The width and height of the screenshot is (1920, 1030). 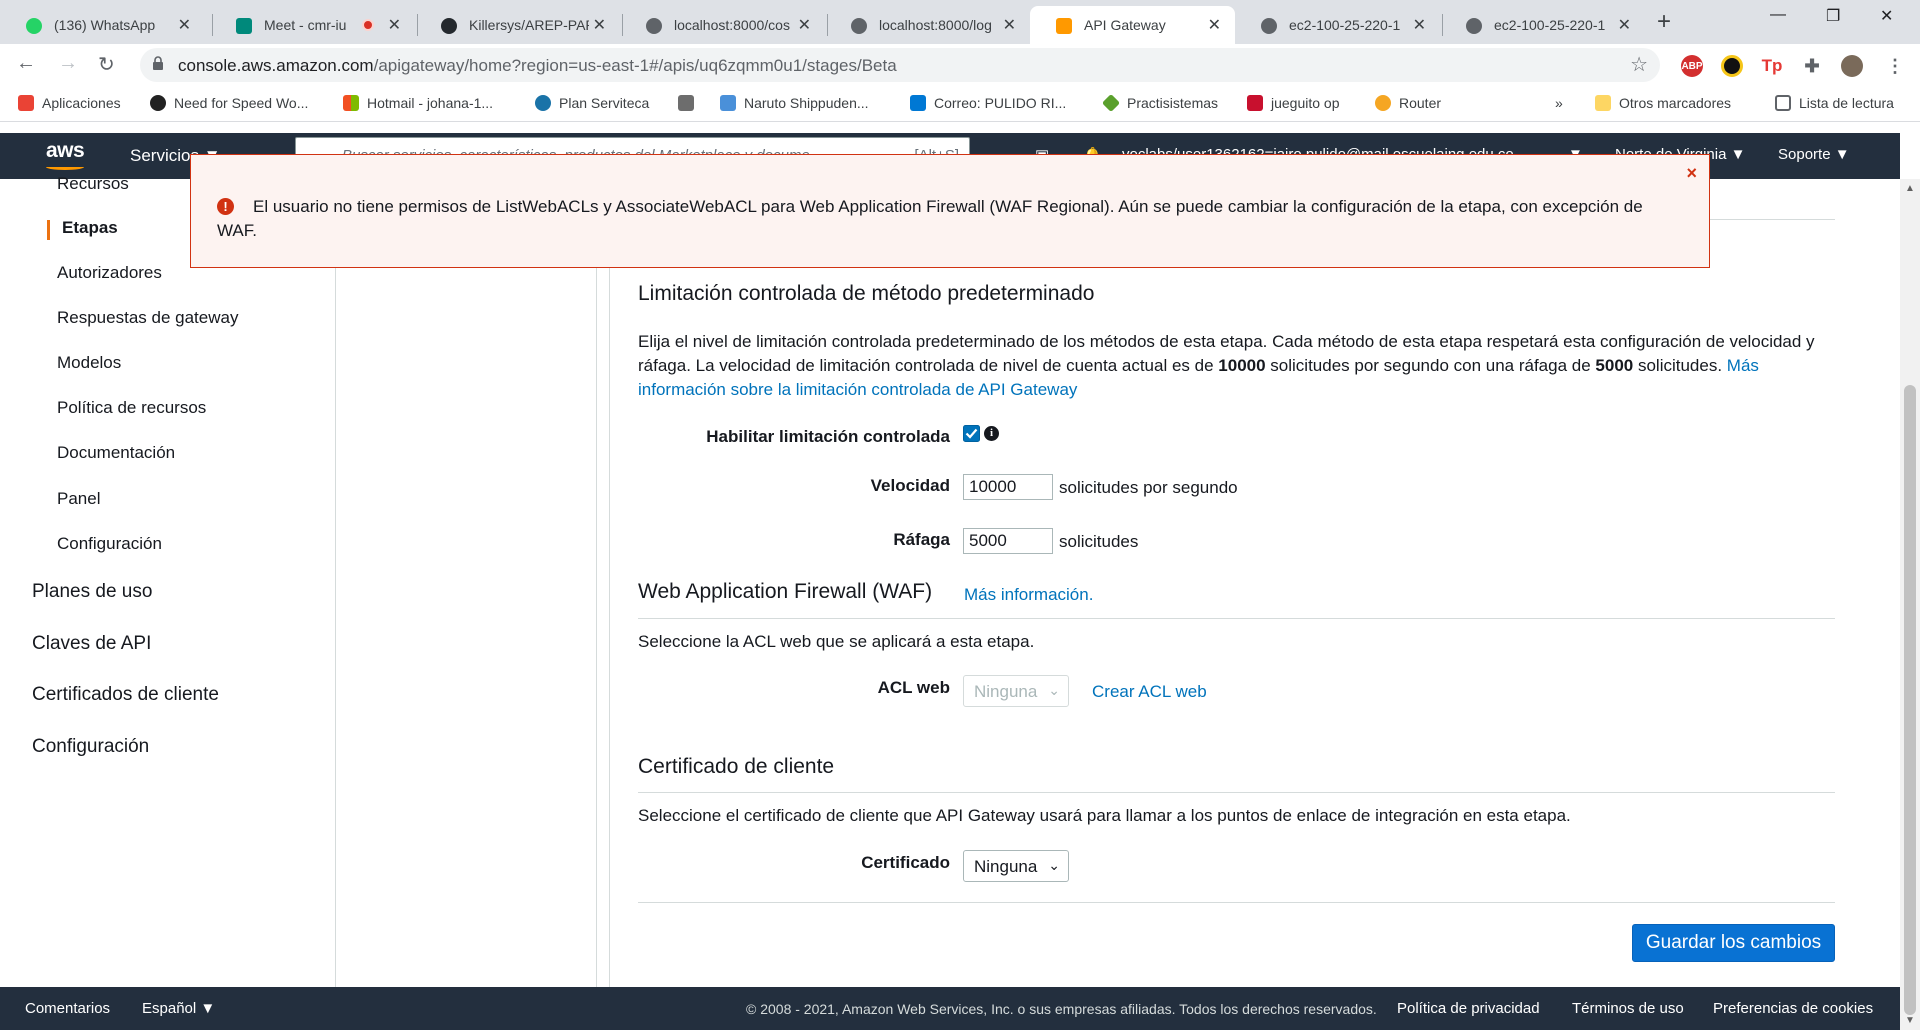 What do you see at coordinates (109, 273) in the screenshot?
I see `sidebar-item-autorizadores: Autorizadores` at bounding box center [109, 273].